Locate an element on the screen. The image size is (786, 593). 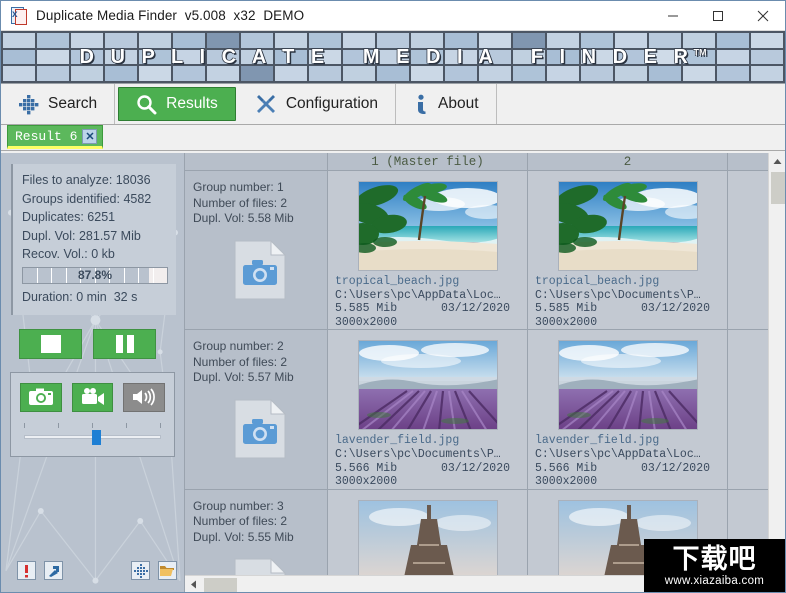
close-button is located at coordinates (762, 16).